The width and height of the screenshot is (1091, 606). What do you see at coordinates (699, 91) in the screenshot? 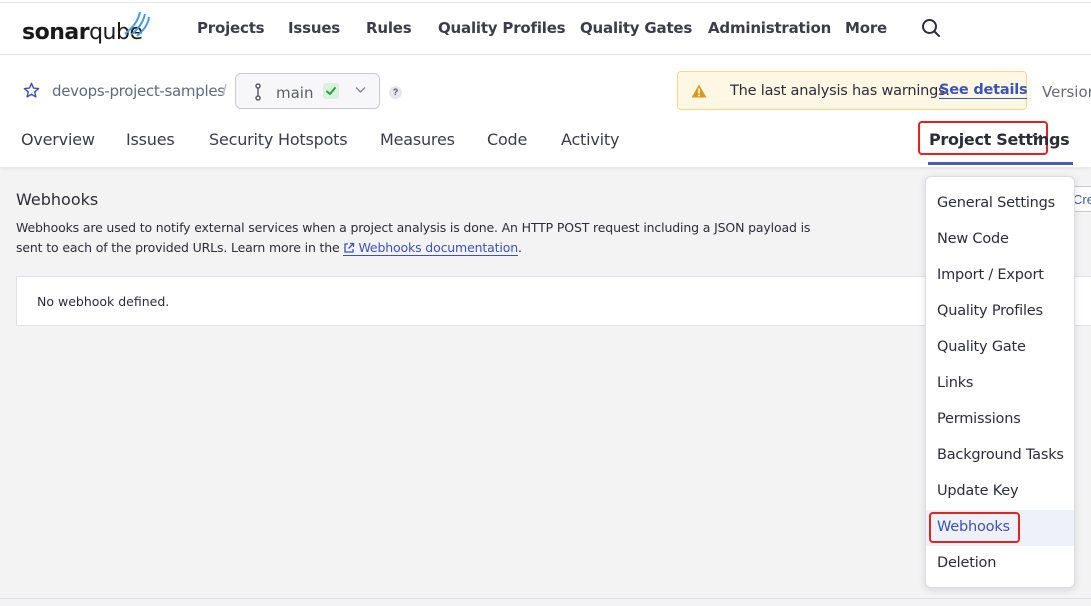
I see `warning-icon` at bounding box center [699, 91].